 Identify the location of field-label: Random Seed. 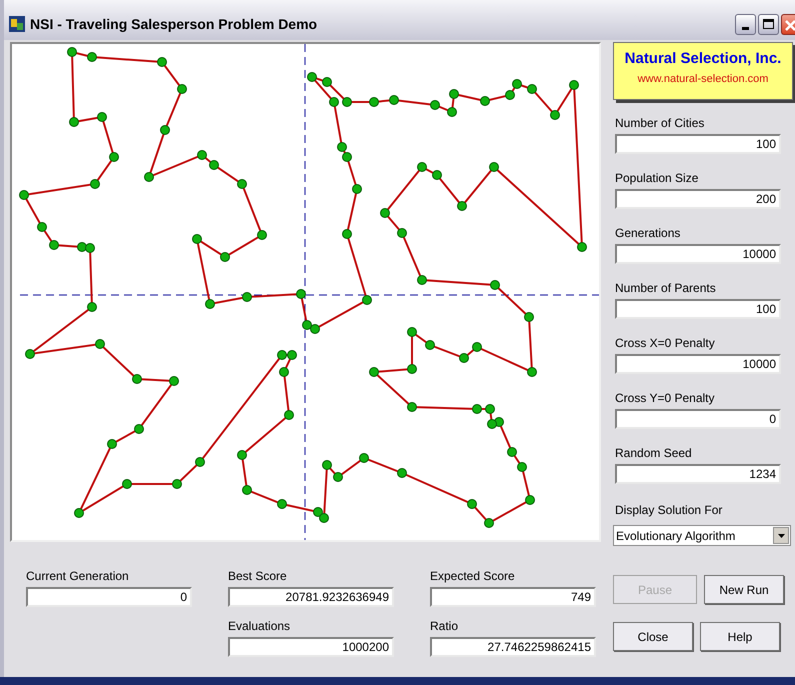
(654, 453).